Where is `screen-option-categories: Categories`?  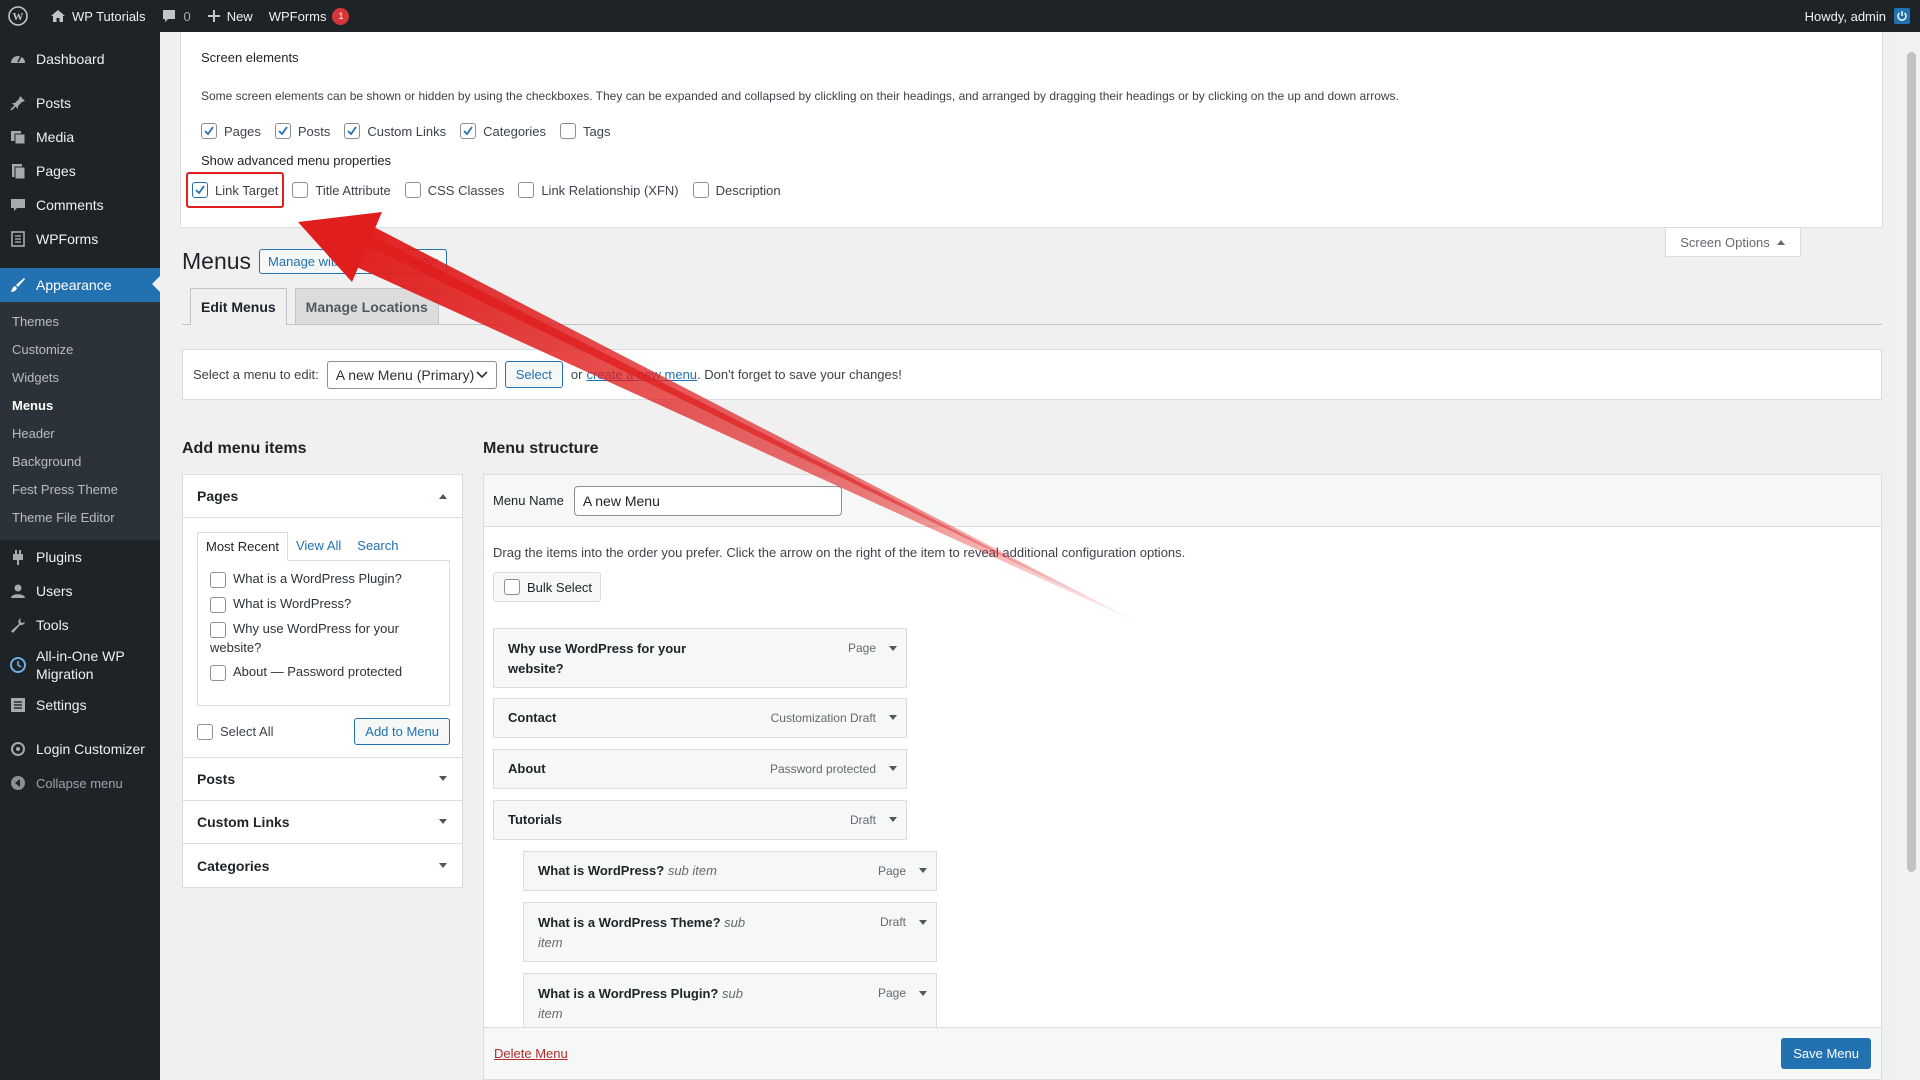 screen-option-categories: Categories is located at coordinates (503, 131).